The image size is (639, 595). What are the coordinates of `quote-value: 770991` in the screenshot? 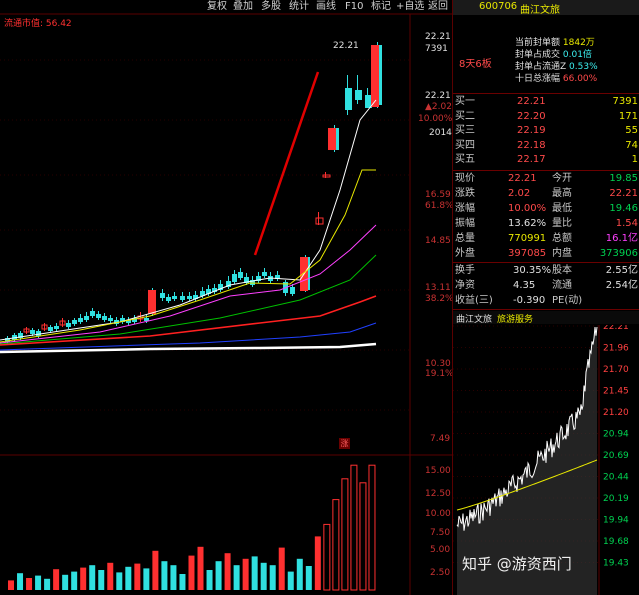 It's located at (527, 238).